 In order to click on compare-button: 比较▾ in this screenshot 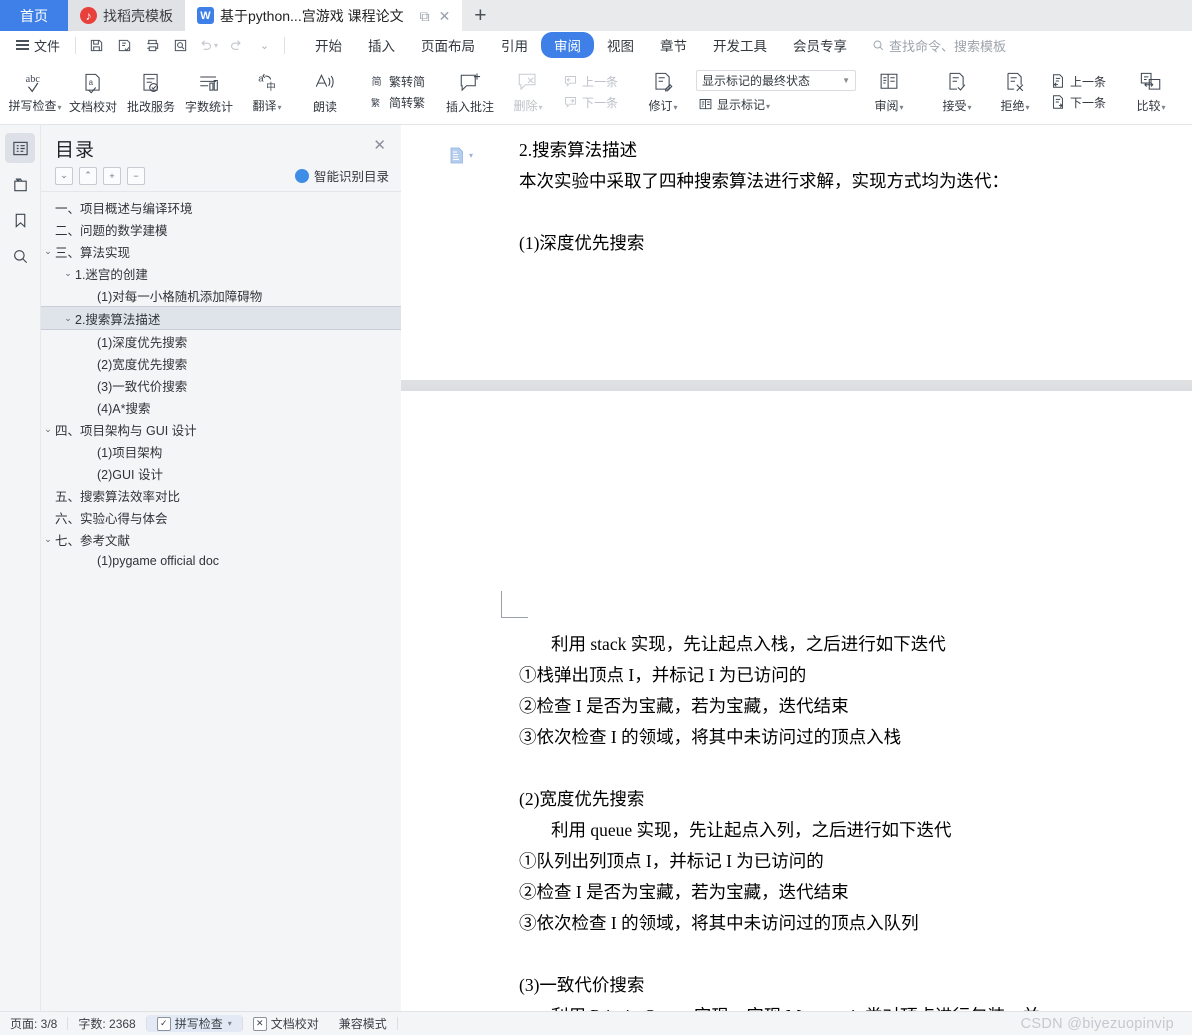, I will do `click(1151, 91)`.